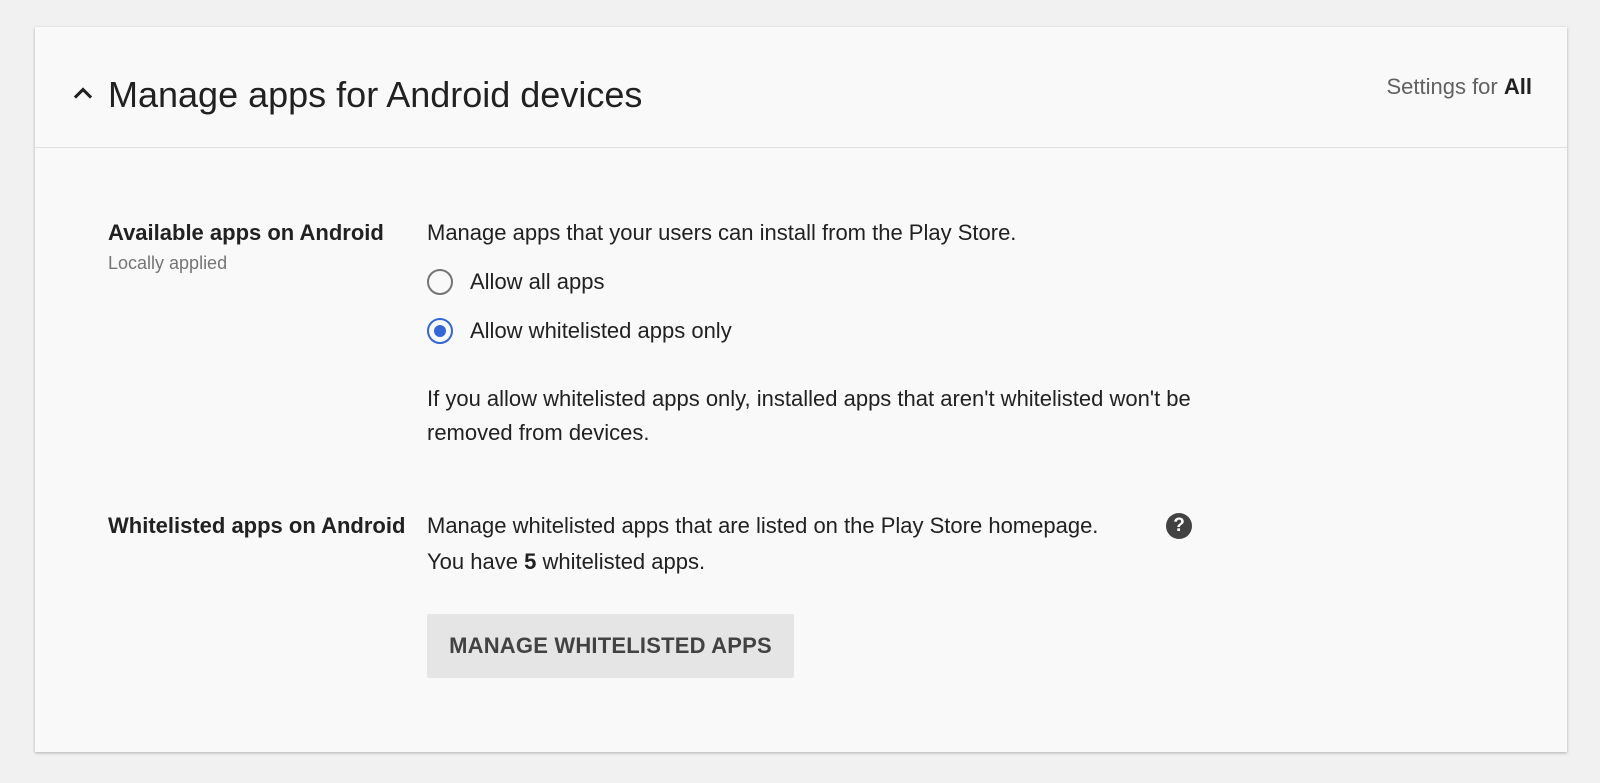 This screenshot has height=783, width=1600. I want to click on manage-whitelisted-apps-button: MANAGE WHITELISTED APPS, so click(610, 646).